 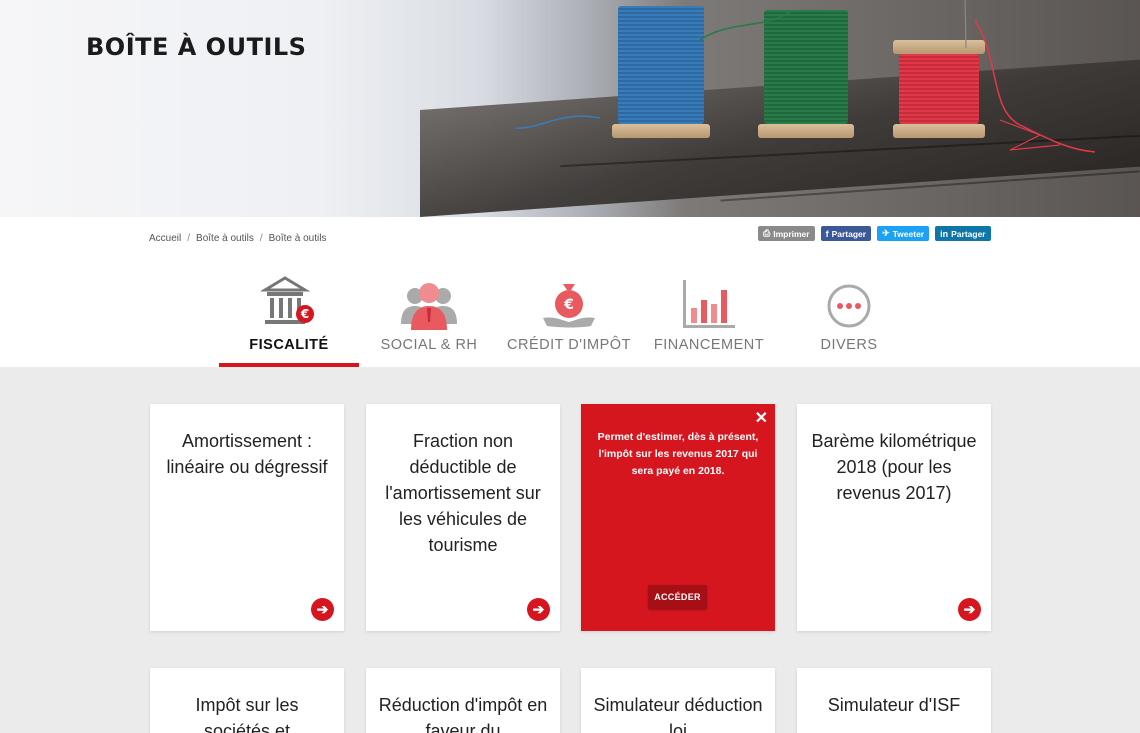 What do you see at coordinates (709, 345) in the screenshot?
I see `tab-label: FINANCEMENT` at bounding box center [709, 345].